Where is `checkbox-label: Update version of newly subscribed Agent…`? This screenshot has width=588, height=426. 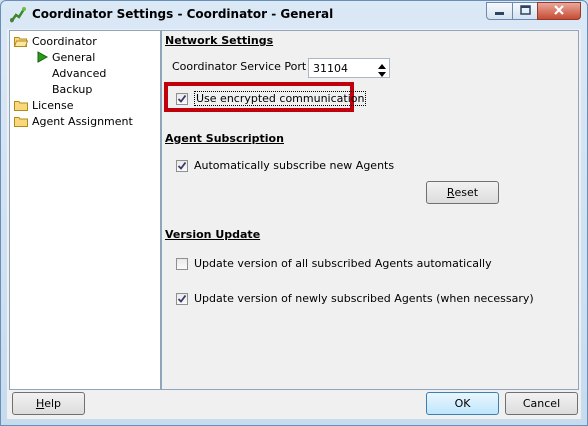 checkbox-label: Update version of newly subscribed Agent… is located at coordinates (364, 298).